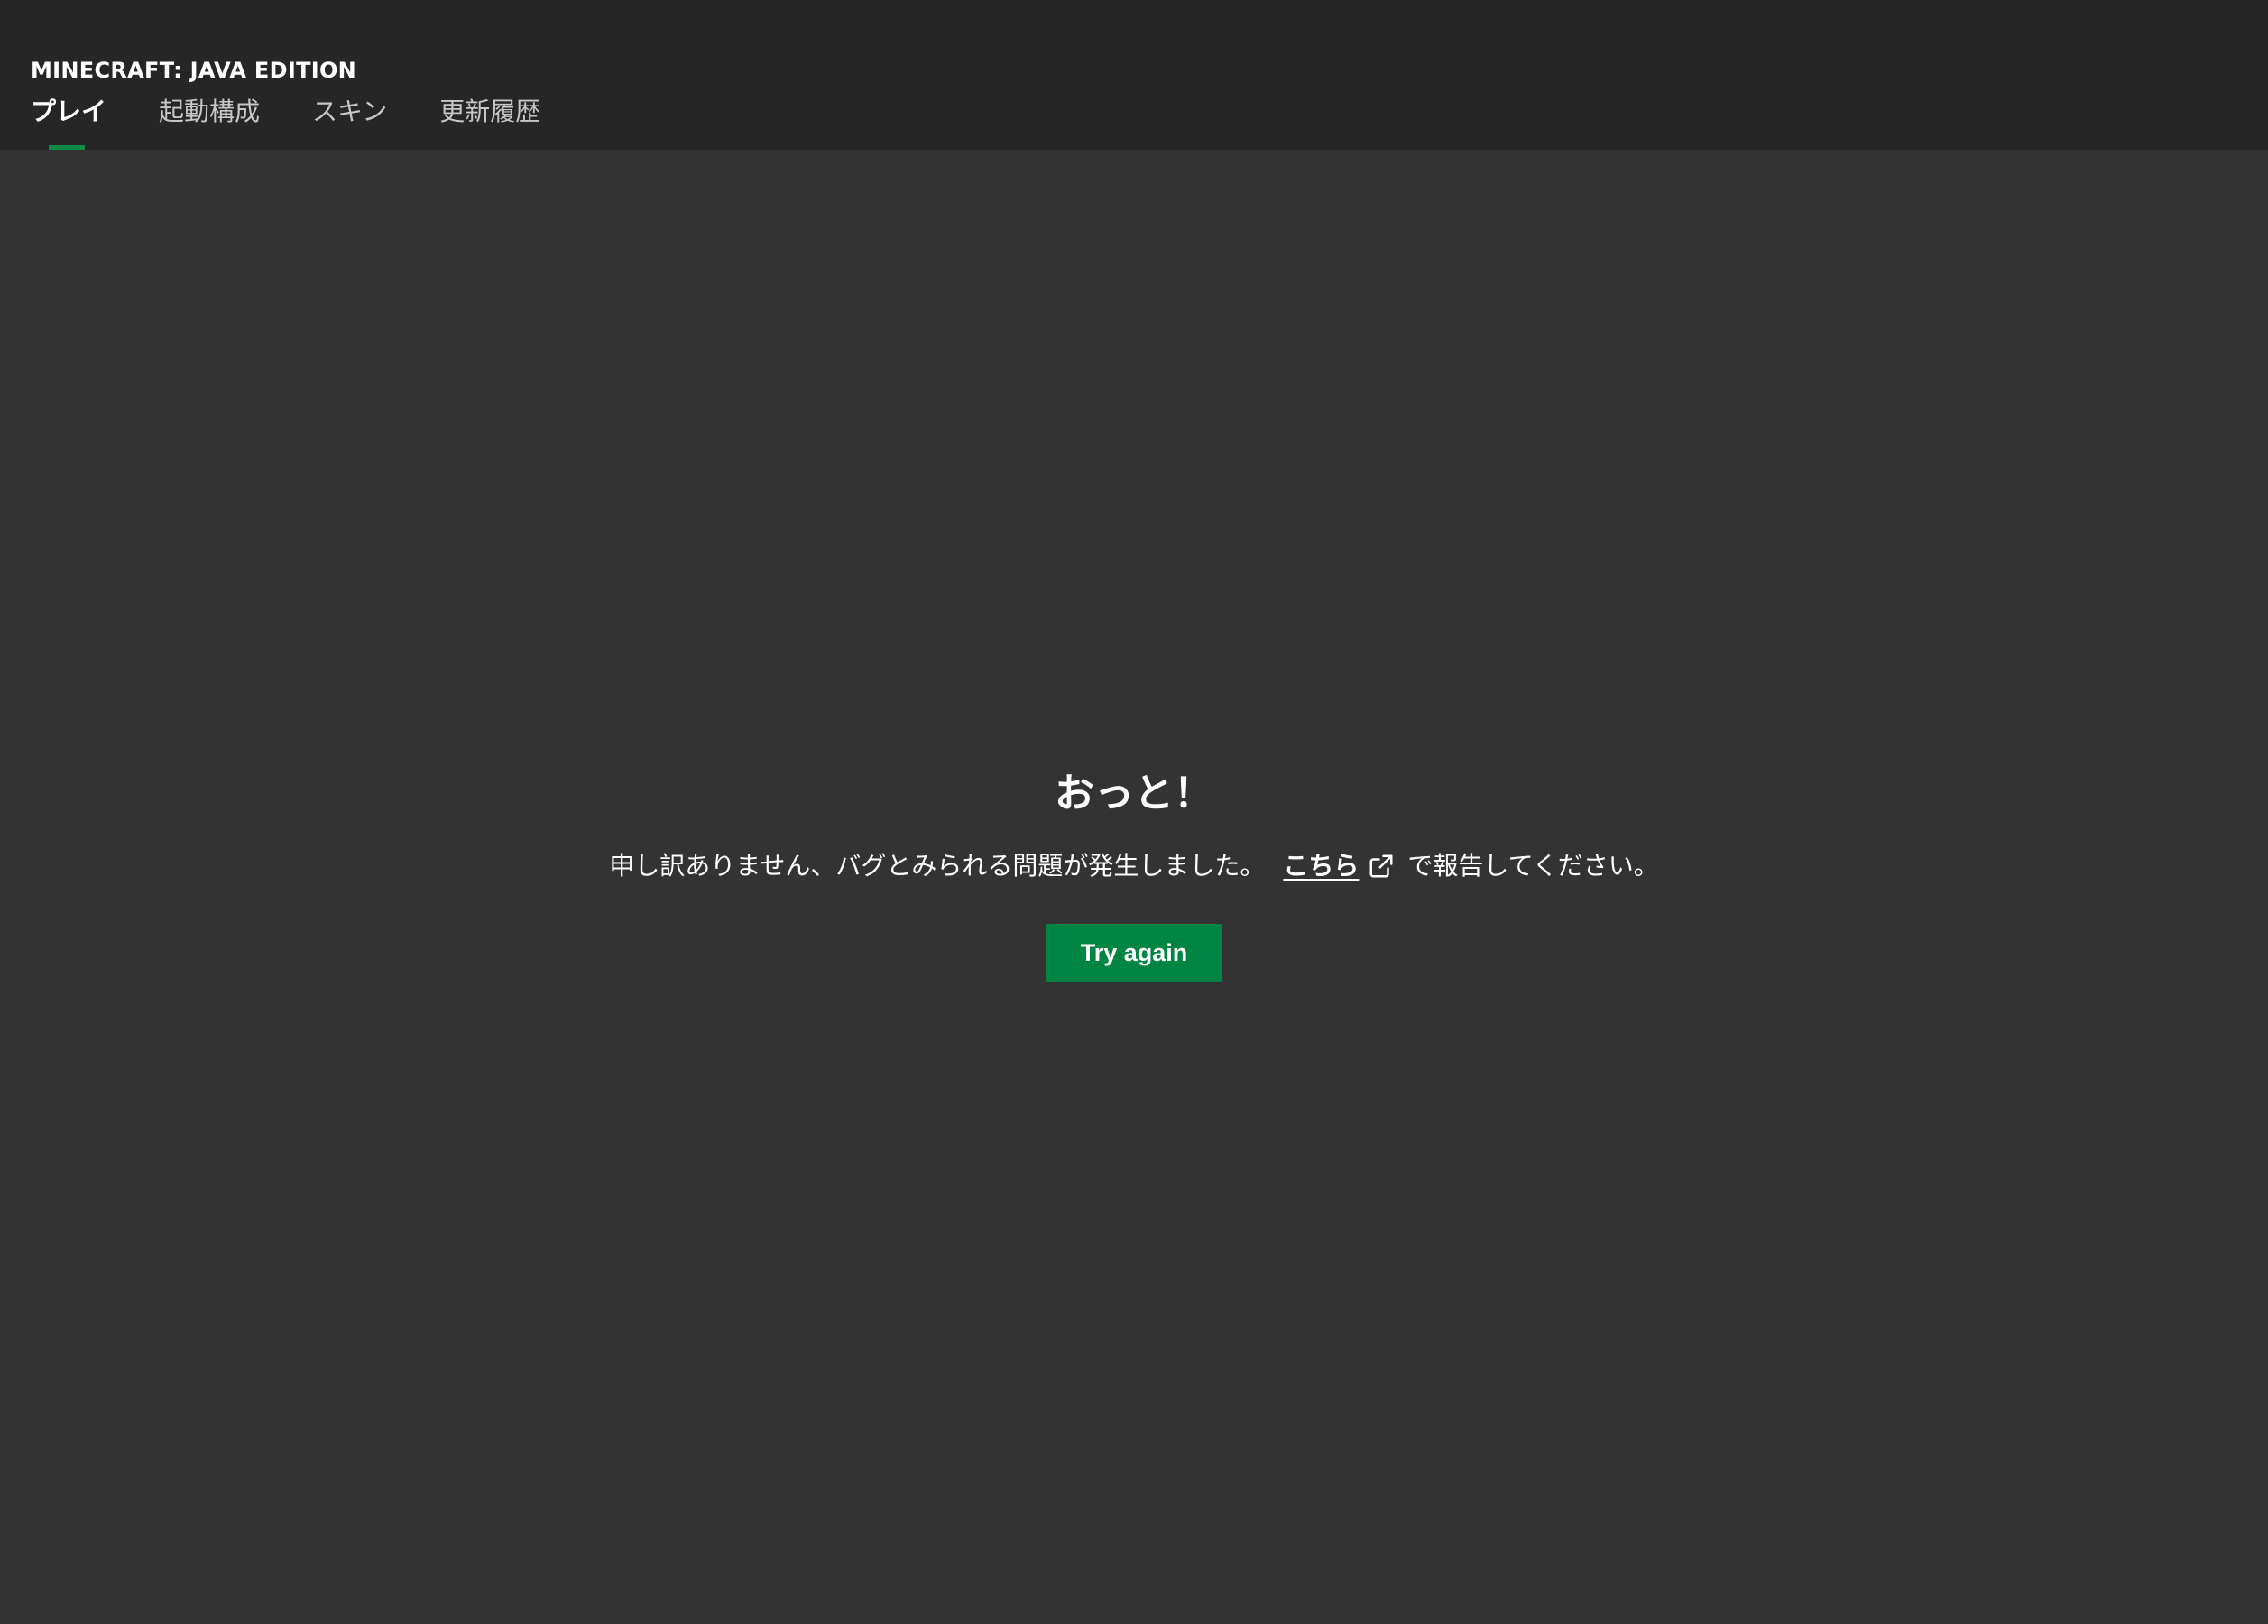  Describe the element at coordinates (350, 112) in the screenshot. I see `tab-skins-label: スキン` at that location.